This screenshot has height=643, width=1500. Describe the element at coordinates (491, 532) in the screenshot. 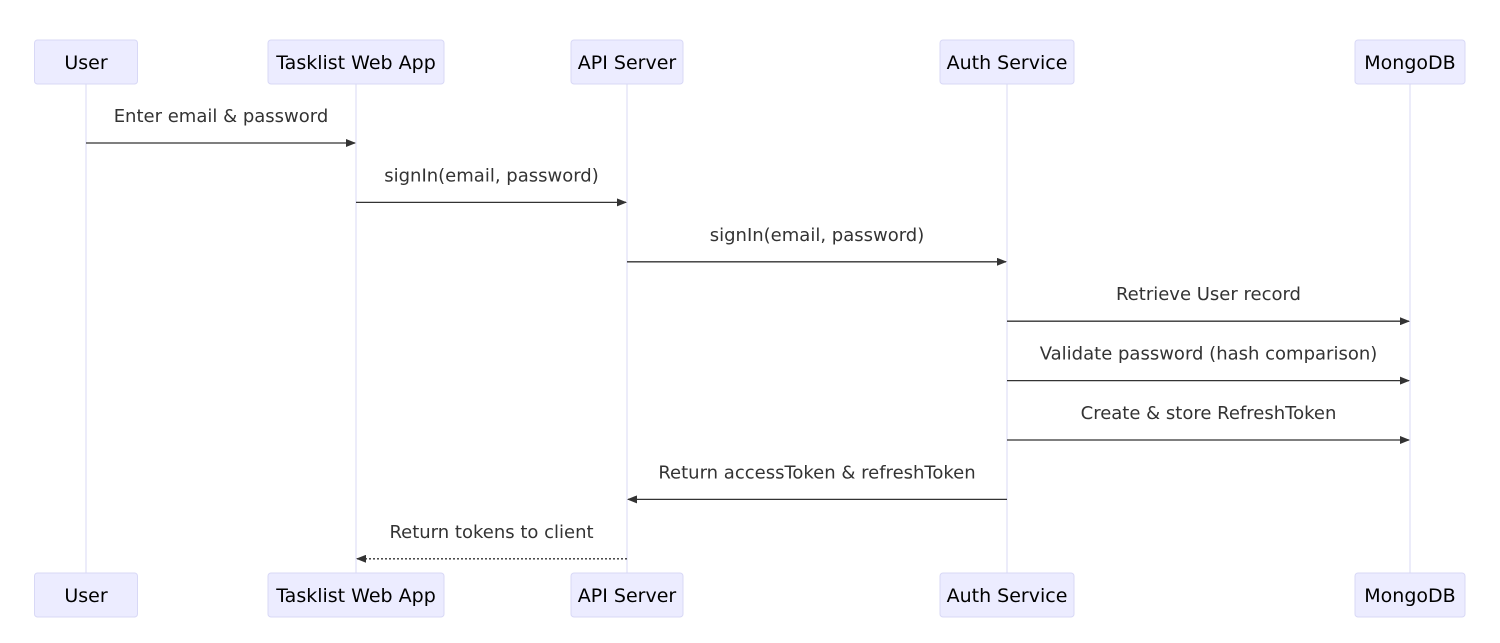

I see `message-label: Return tokens to client` at that location.